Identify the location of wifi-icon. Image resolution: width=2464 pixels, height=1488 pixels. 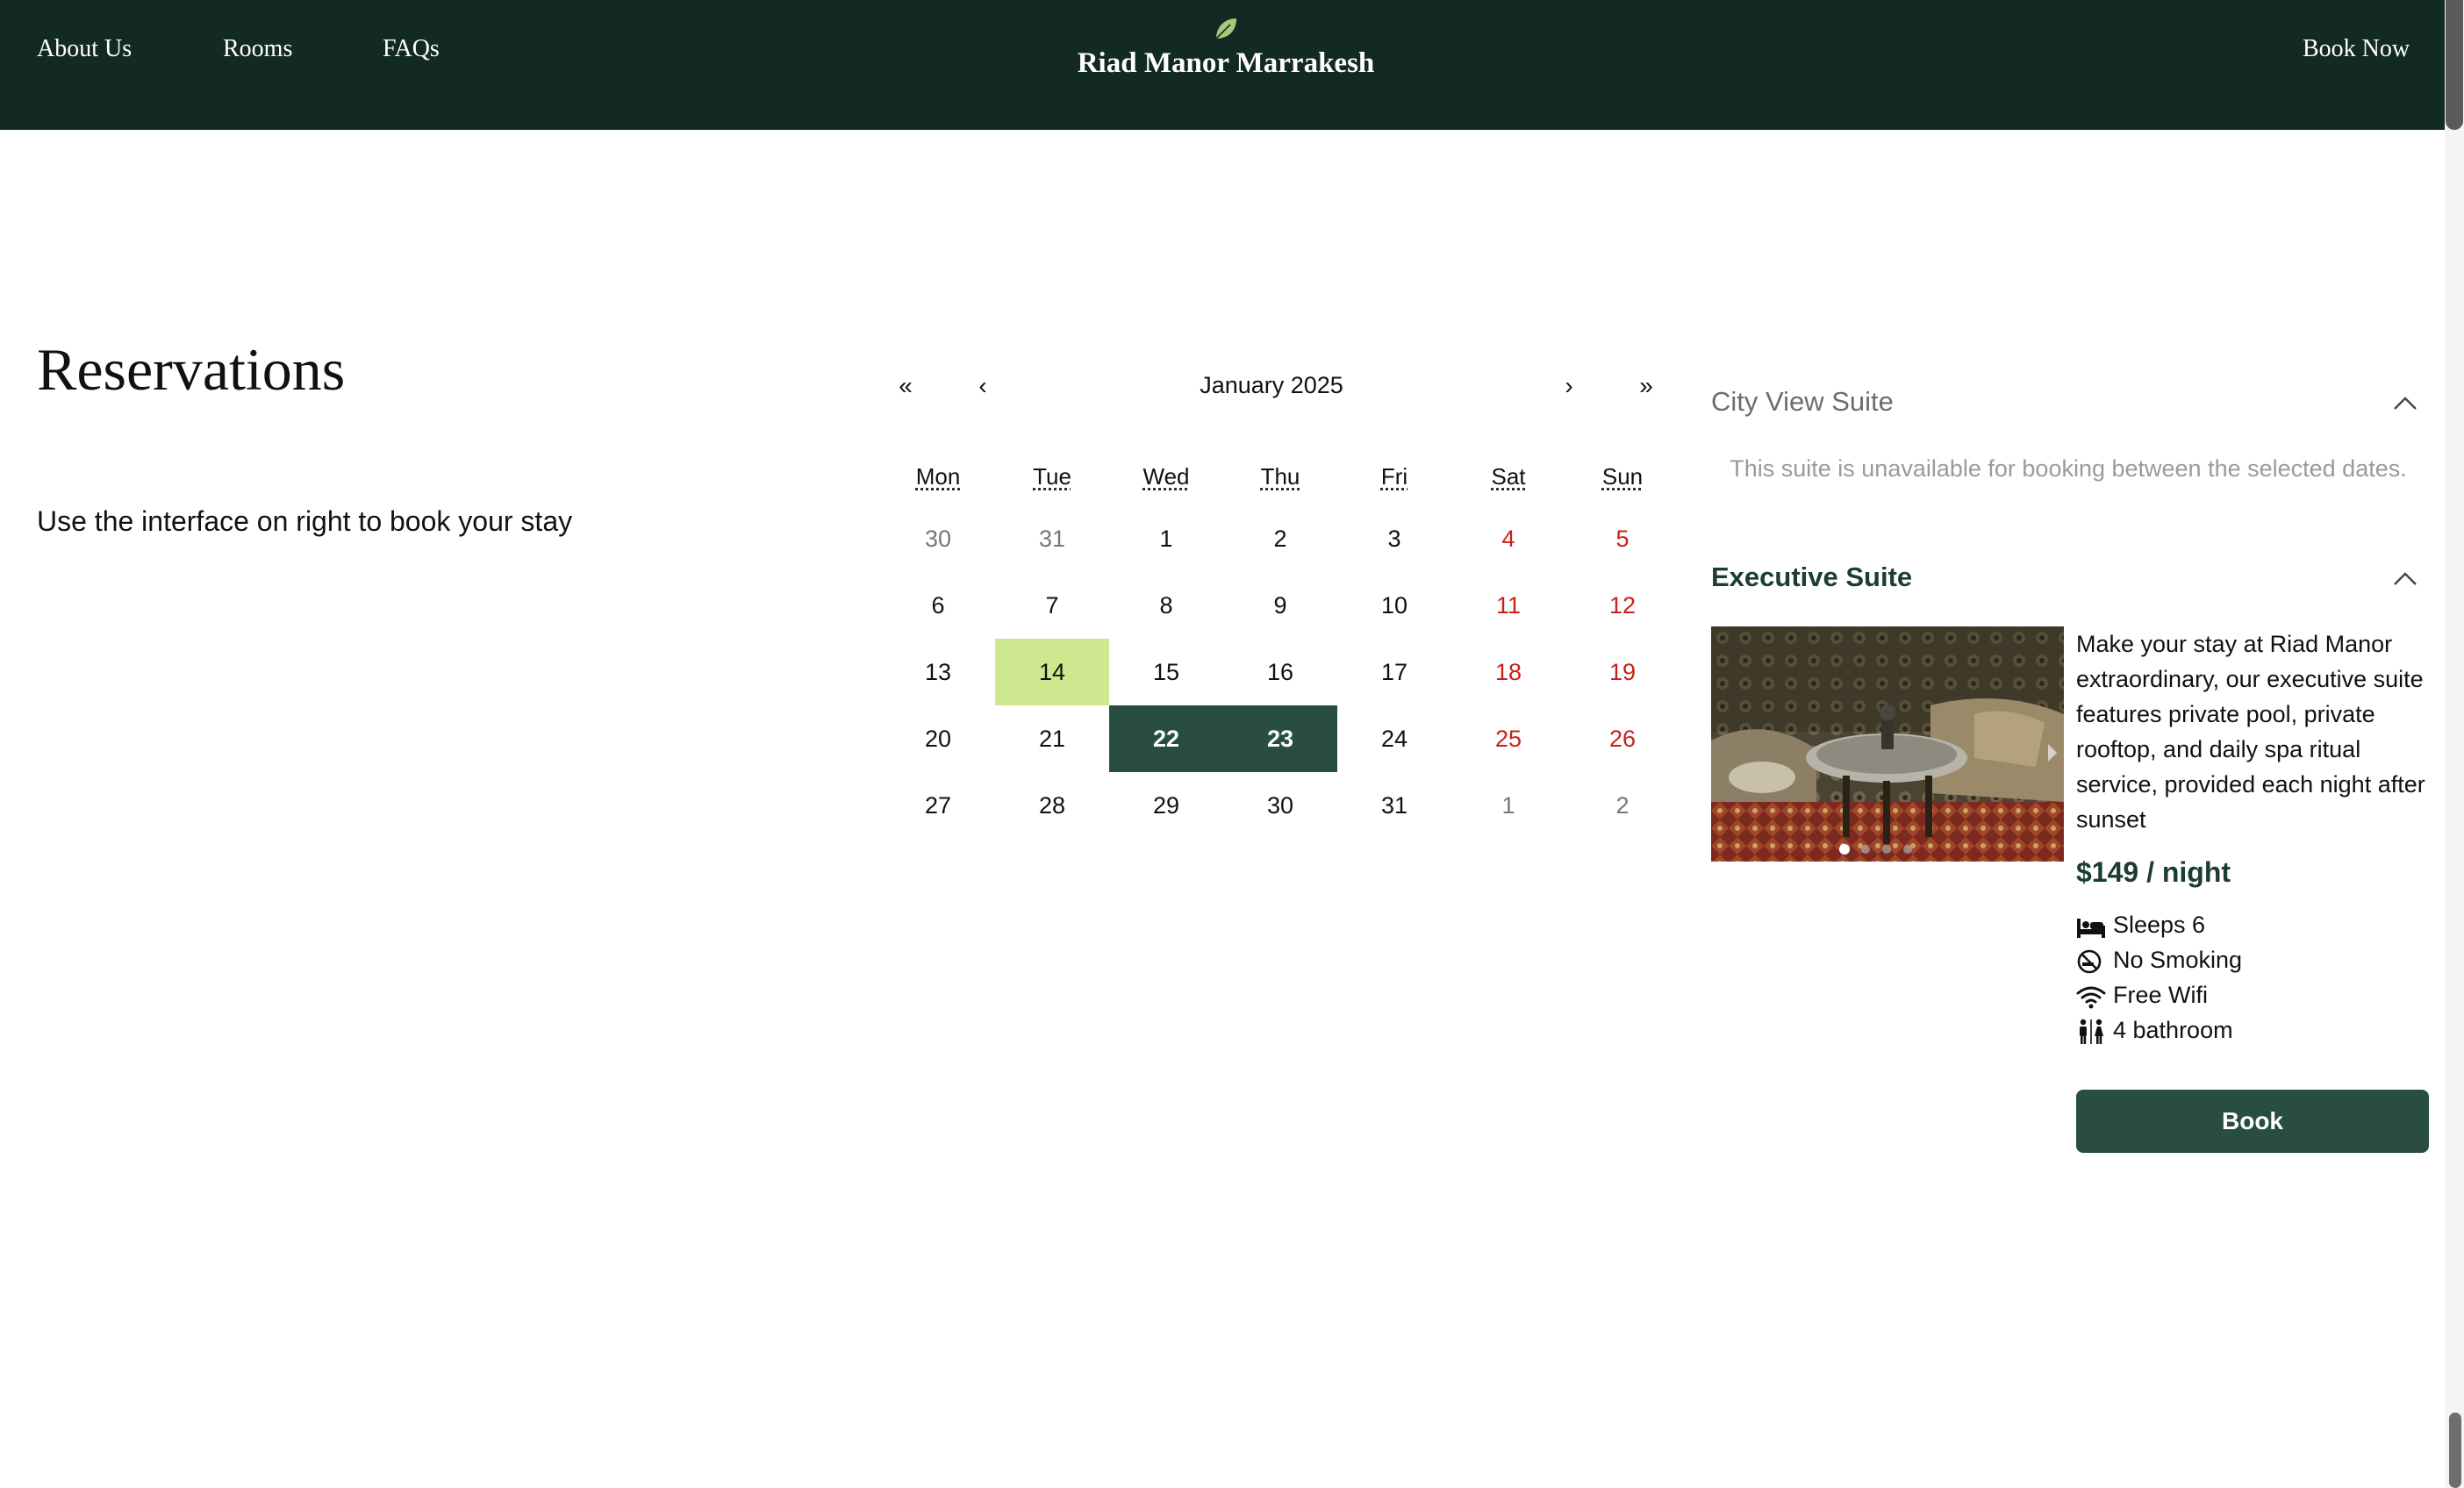
(2091, 998).